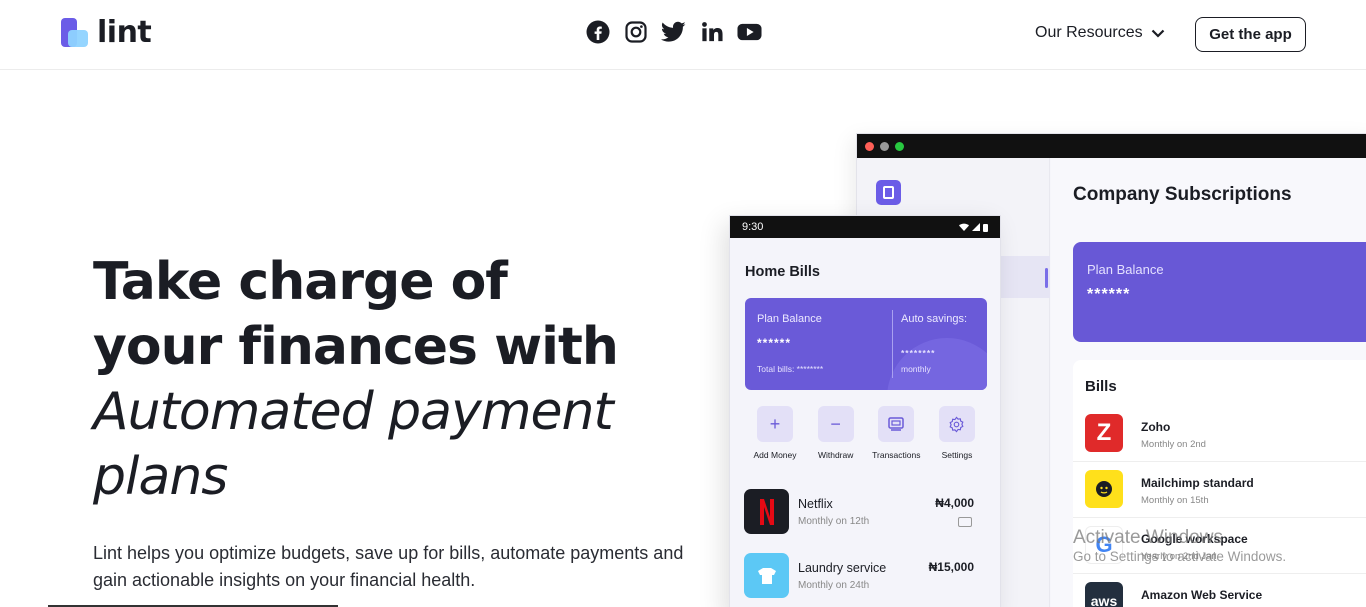 The width and height of the screenshot is (1366, 607). I want to click on zoho-icon: Z, so click(1104, 433).